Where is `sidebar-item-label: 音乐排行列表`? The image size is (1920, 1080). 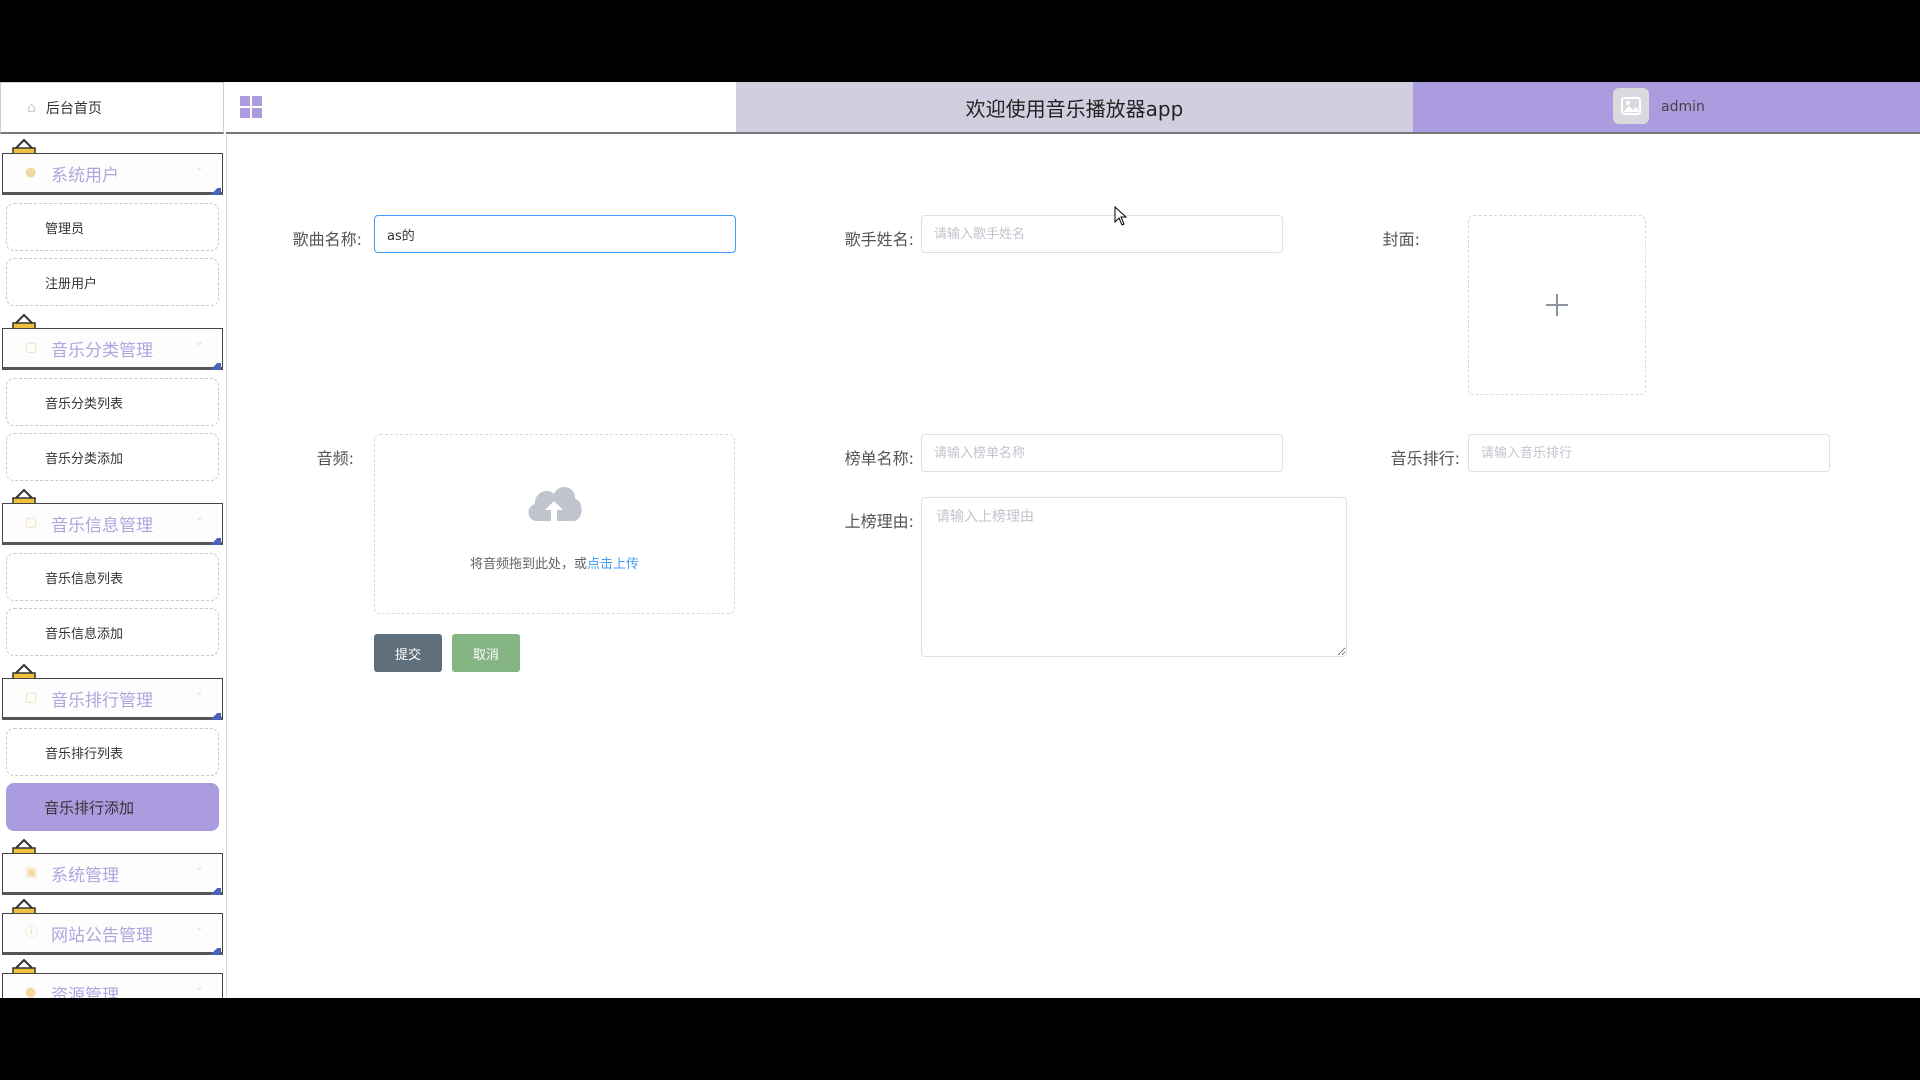 sidebar-item-label: 音乐排行列表 is located at coordinates (84, 754).